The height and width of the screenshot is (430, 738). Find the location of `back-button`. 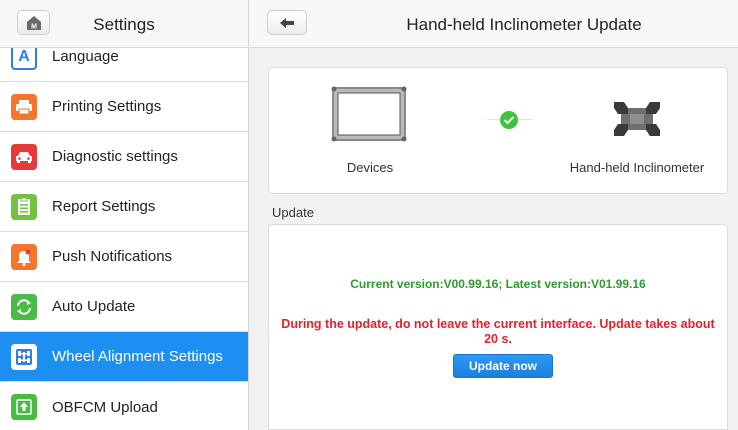

back-button is located at coordinates (287, 22).